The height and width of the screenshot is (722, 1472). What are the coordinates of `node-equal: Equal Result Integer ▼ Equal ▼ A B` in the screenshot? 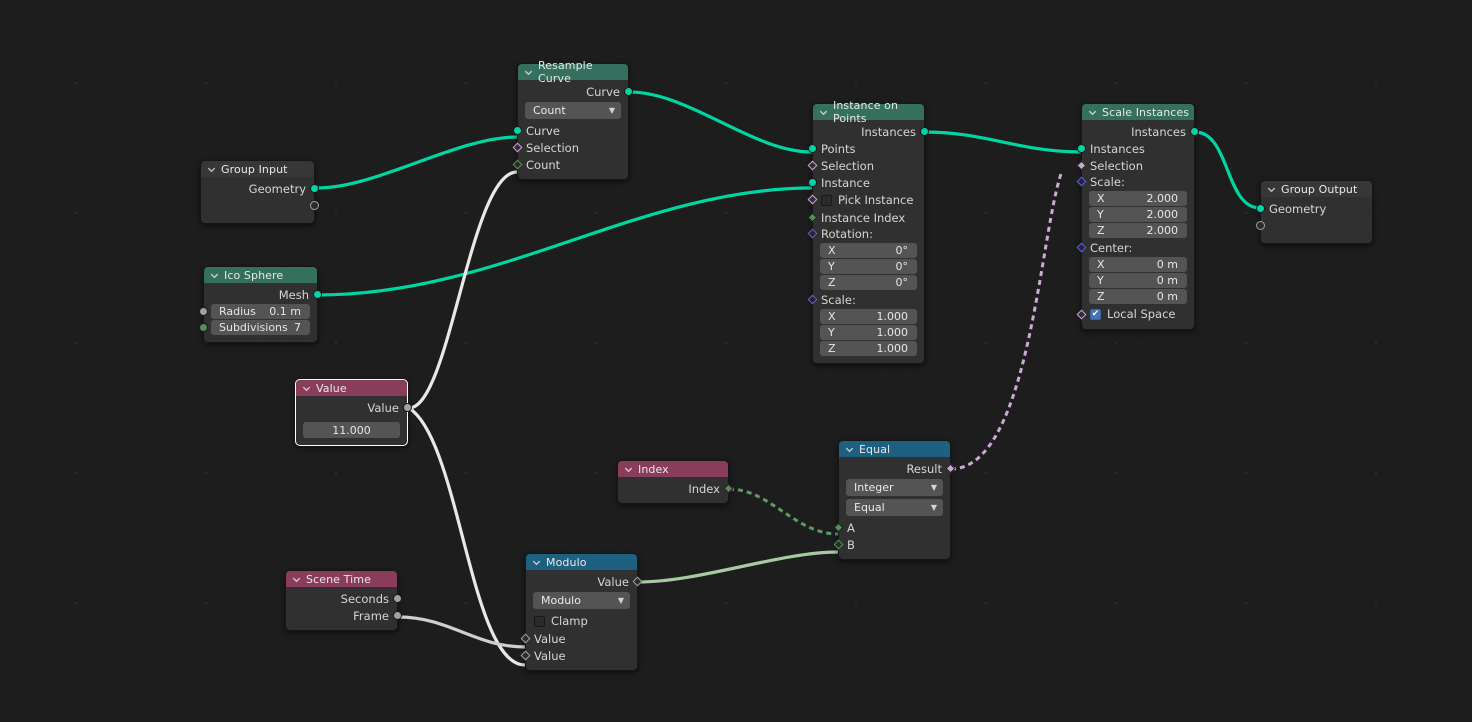 It's located at (894, 500).